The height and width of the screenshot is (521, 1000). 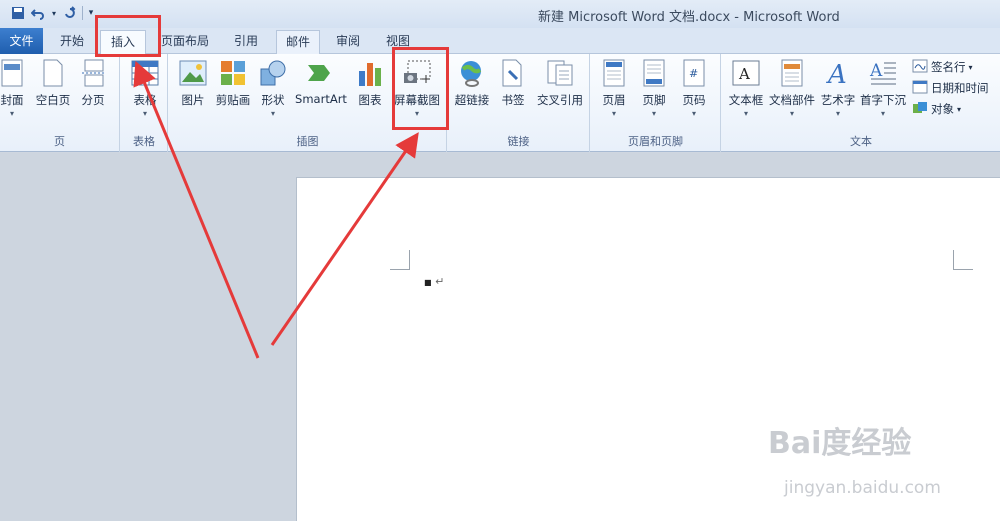 What do you see at coordinates (344, 239) in the screenshot?
I see `arrow-to-screenshot` at bounding box center [344, 239].